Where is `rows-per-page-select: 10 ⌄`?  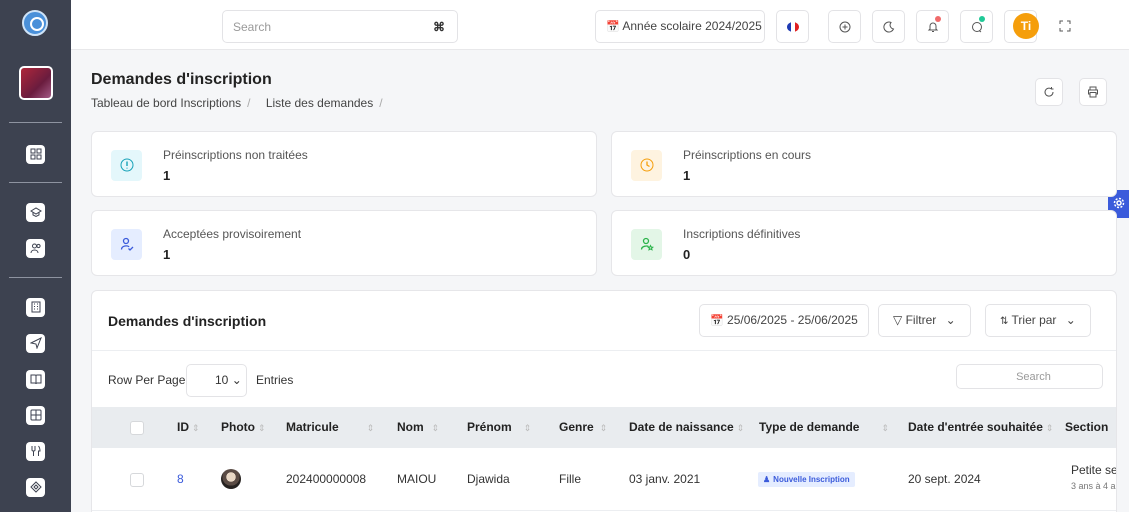 rows-per-page-select: 10 ⌄ is located at coordinates (216, 380).